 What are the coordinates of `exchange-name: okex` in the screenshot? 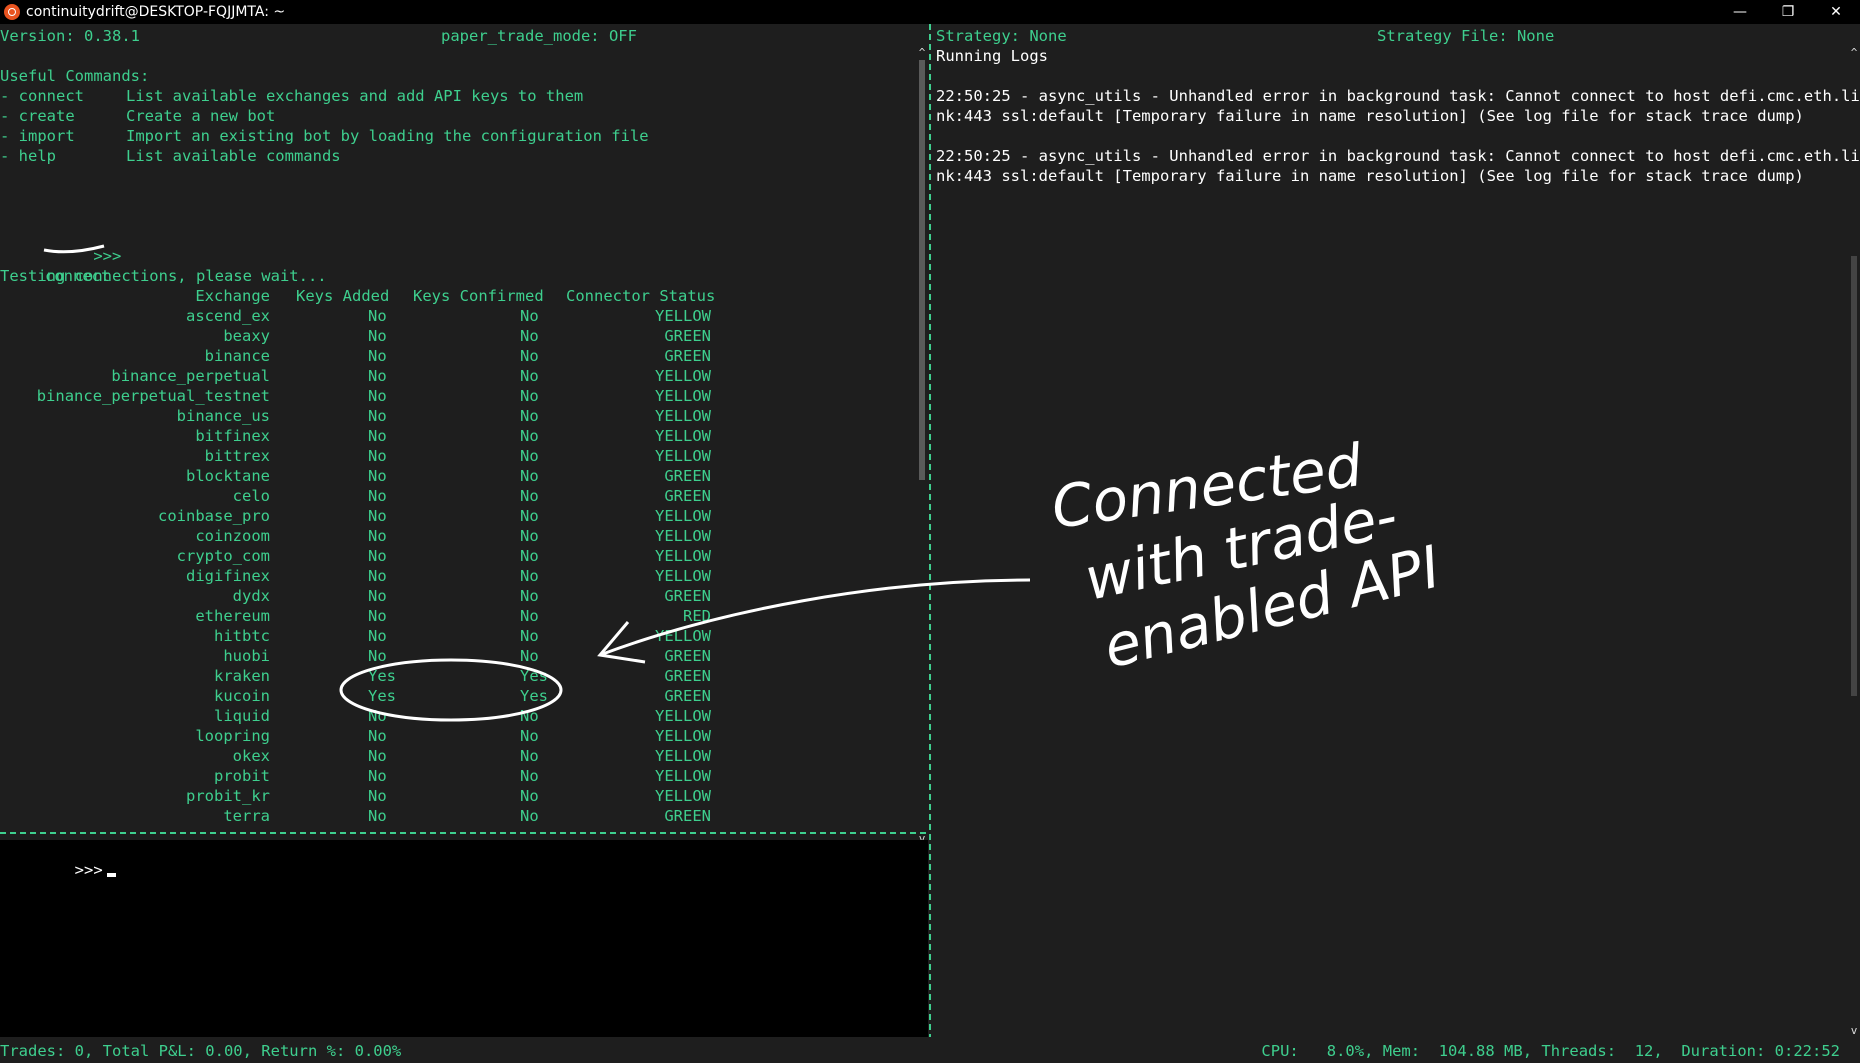 It's located at (251, 756).